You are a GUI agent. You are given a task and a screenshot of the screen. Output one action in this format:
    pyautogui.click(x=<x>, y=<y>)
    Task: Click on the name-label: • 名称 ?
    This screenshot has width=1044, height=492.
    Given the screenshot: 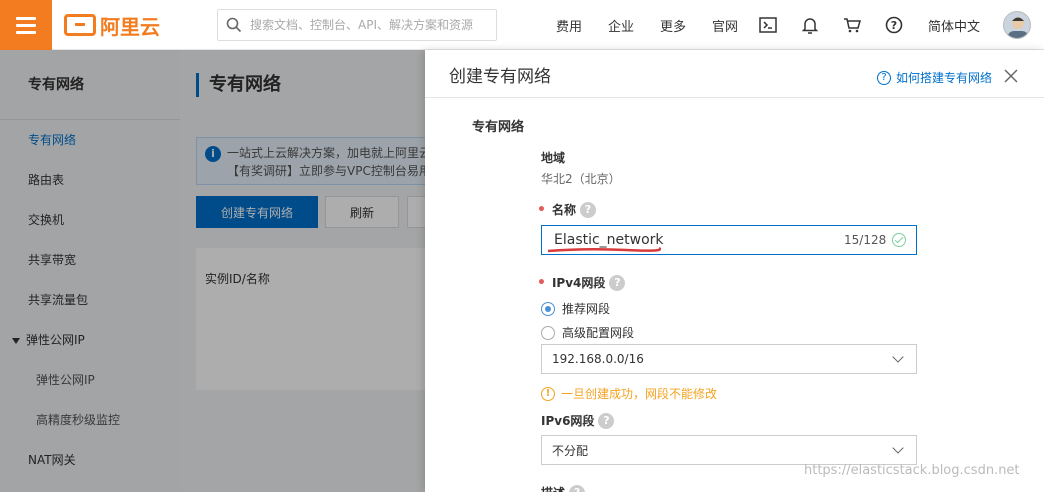 What is the action you would take?
    pyautogui.click(x=566, y=209)
    